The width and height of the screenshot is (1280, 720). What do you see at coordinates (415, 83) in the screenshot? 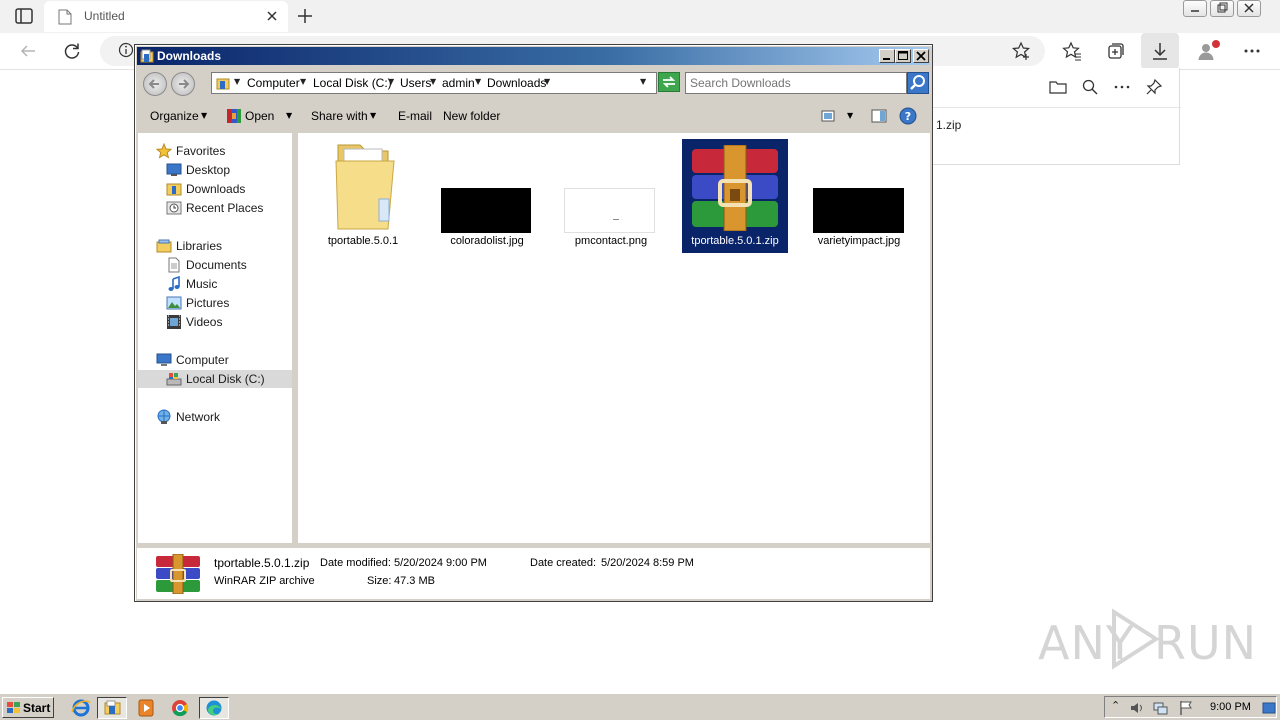
I see `breadcrumb-users: Users` at bounding box center [415, 83].